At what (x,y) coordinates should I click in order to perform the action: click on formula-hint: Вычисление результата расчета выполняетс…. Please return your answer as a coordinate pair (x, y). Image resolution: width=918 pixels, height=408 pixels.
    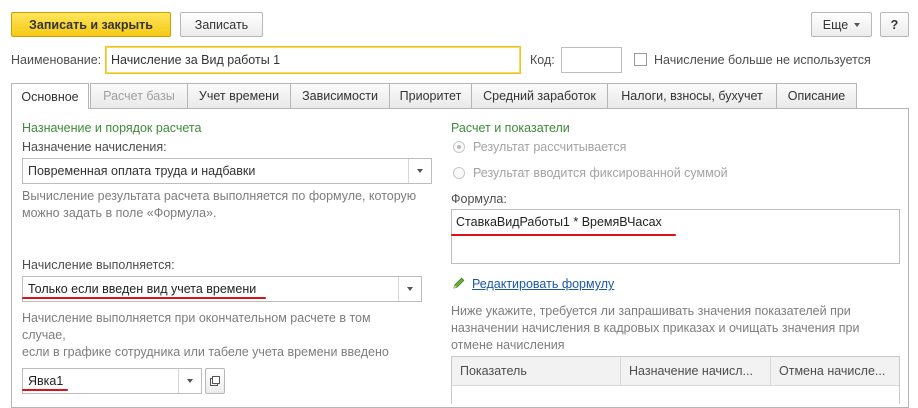
    Looking at the image, I should click on (219, 204).